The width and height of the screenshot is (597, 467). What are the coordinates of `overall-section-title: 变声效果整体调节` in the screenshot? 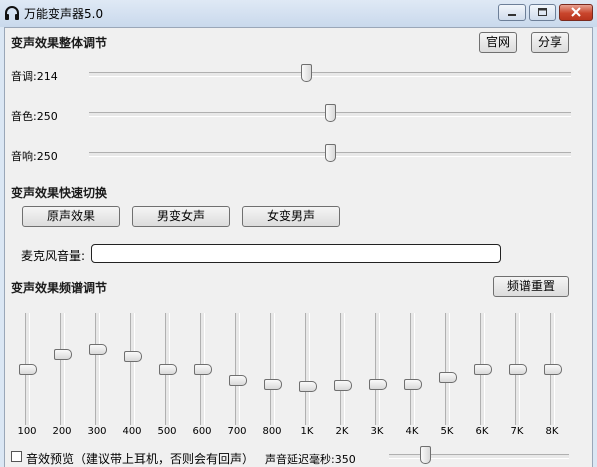 It's located at (59, 43).